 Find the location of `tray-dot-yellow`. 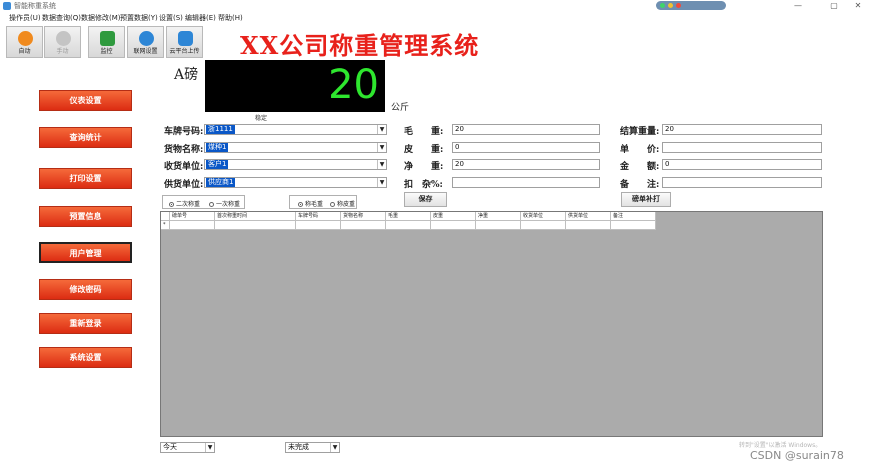

tray-dot-yellow is located at coordinates (670, 5).